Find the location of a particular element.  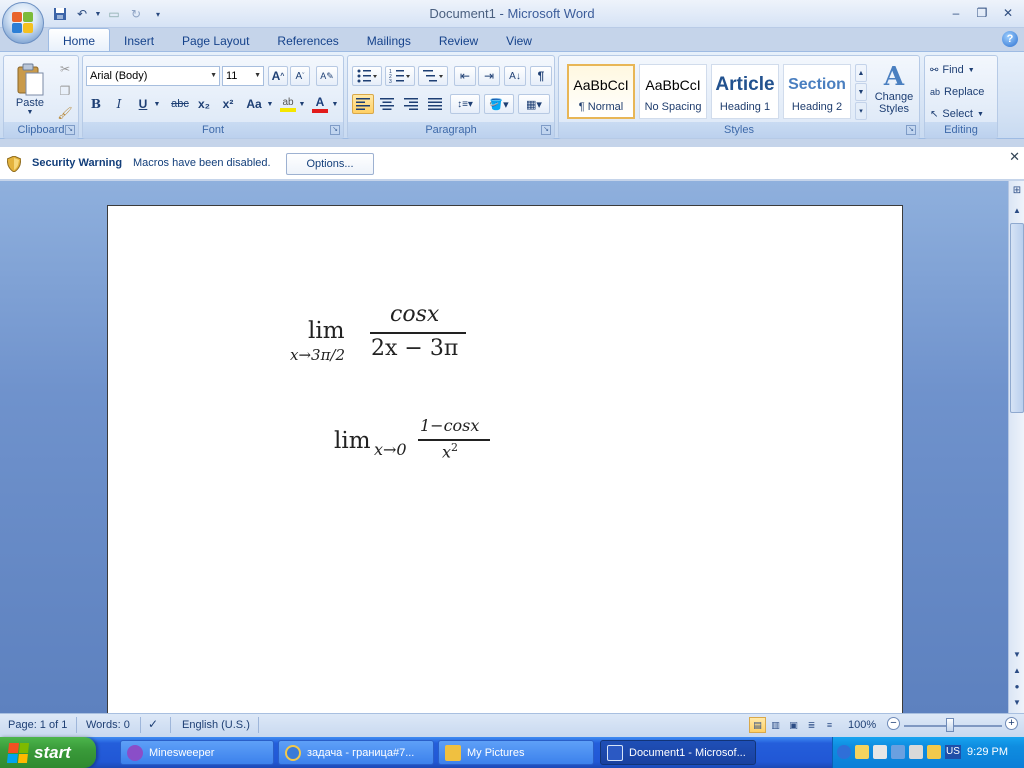

minimize-button: – is located at coordinates (956, 13).